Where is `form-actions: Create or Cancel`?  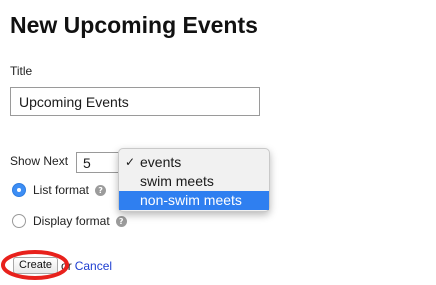 form-actions: Create or Cancel is located at coordinates (62, 265).